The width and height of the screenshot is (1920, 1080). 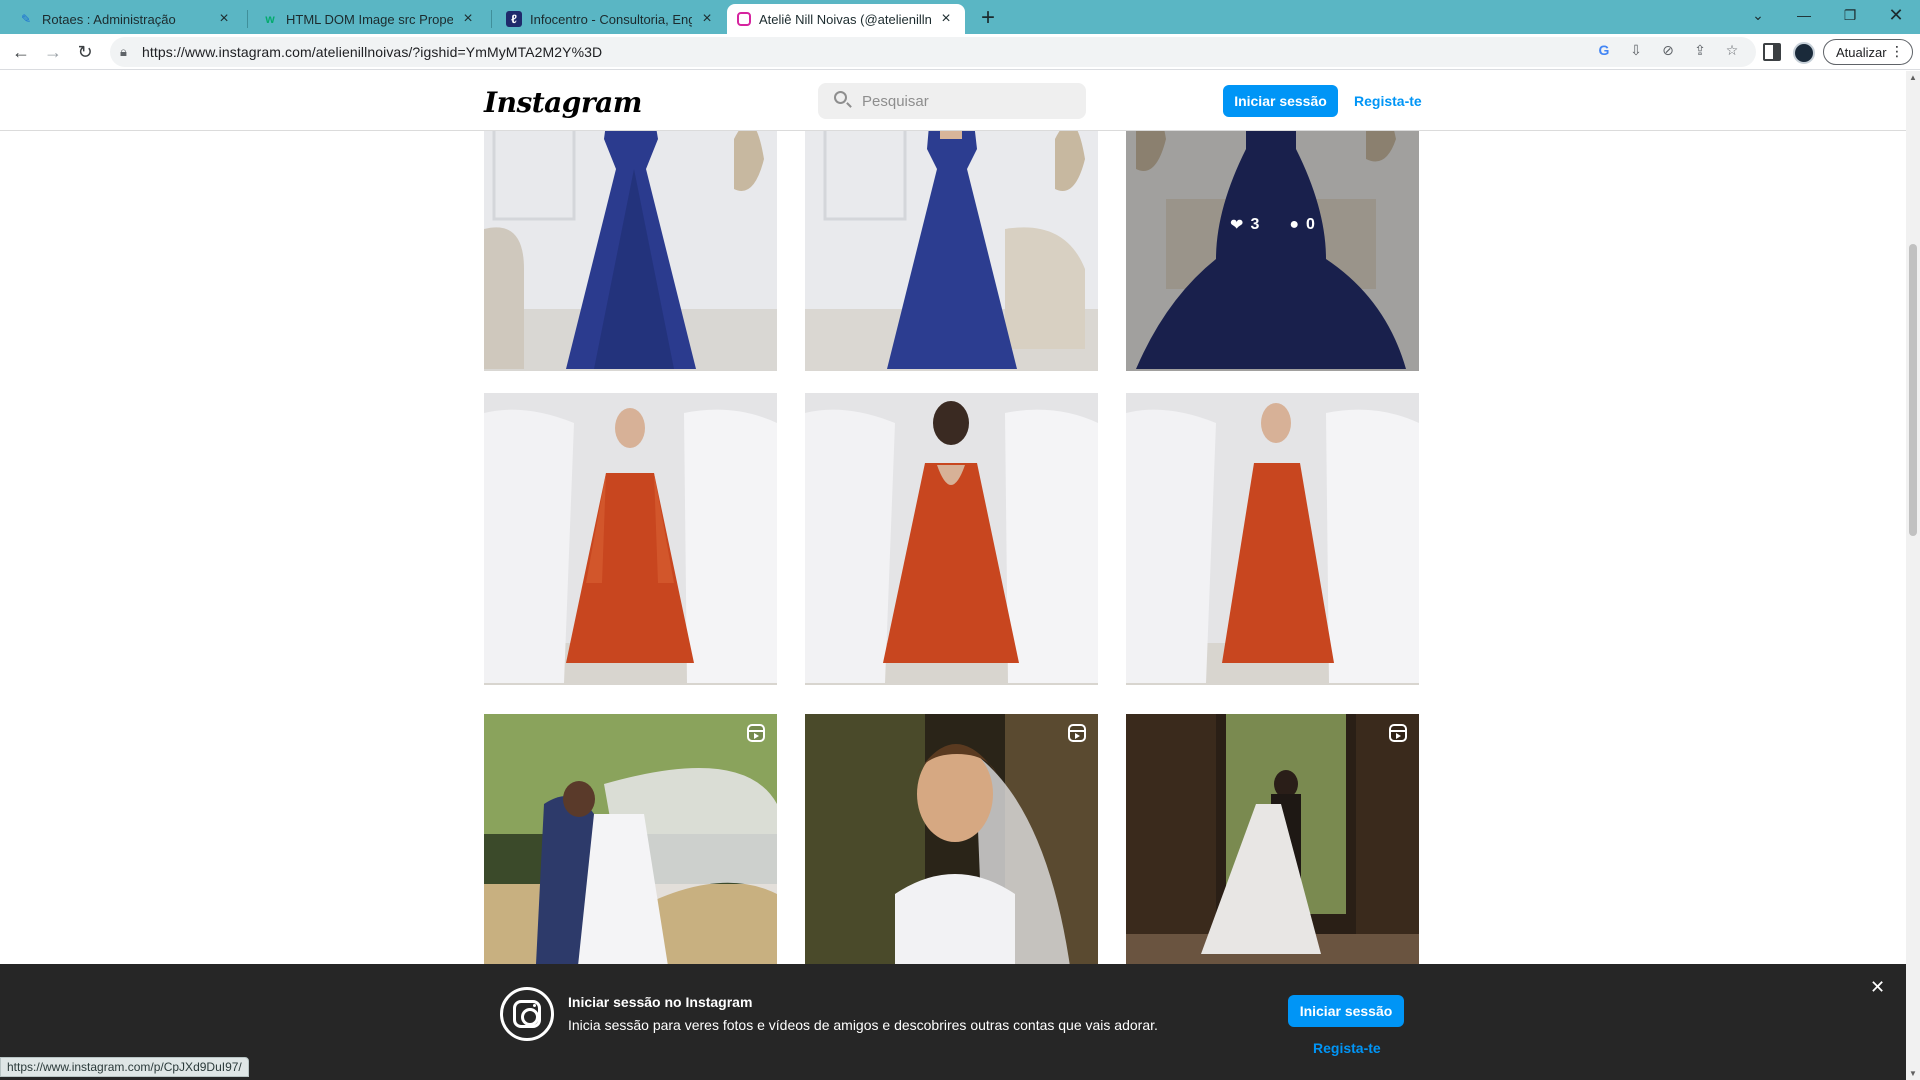 What do you see at coordinates (1700, 50) in the screenshot?
I see `share-icon: ⇪` at bounding box center [1700, 50].